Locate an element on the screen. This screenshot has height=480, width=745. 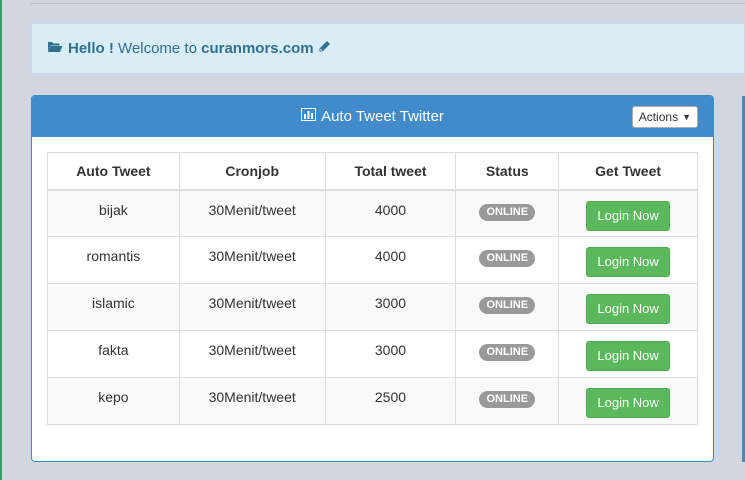
pencil-icon is located at coordinates (324, 48).